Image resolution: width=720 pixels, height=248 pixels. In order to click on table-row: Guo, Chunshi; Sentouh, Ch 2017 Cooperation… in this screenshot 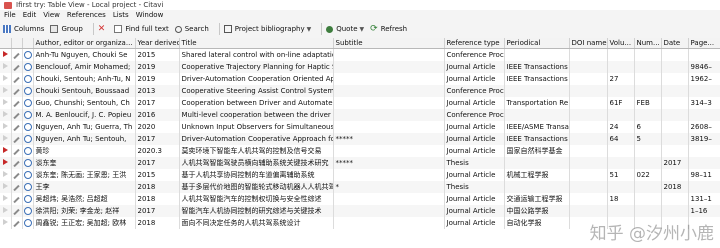, I will do `click(360, 103)`.